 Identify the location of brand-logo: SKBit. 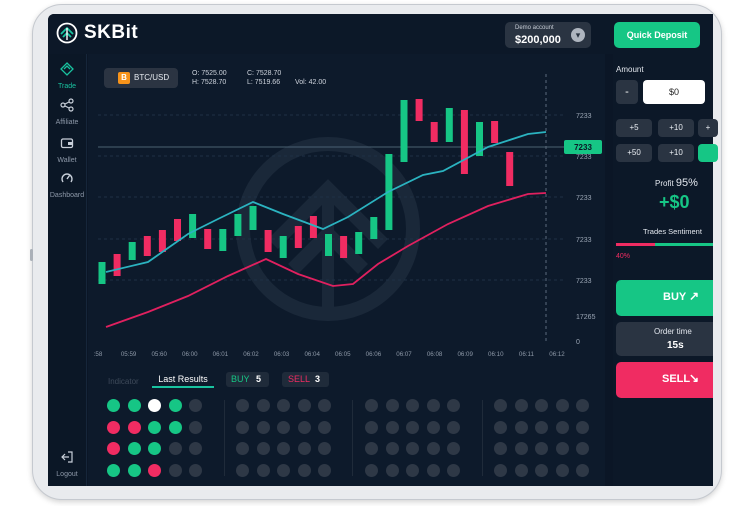
(97, 33).